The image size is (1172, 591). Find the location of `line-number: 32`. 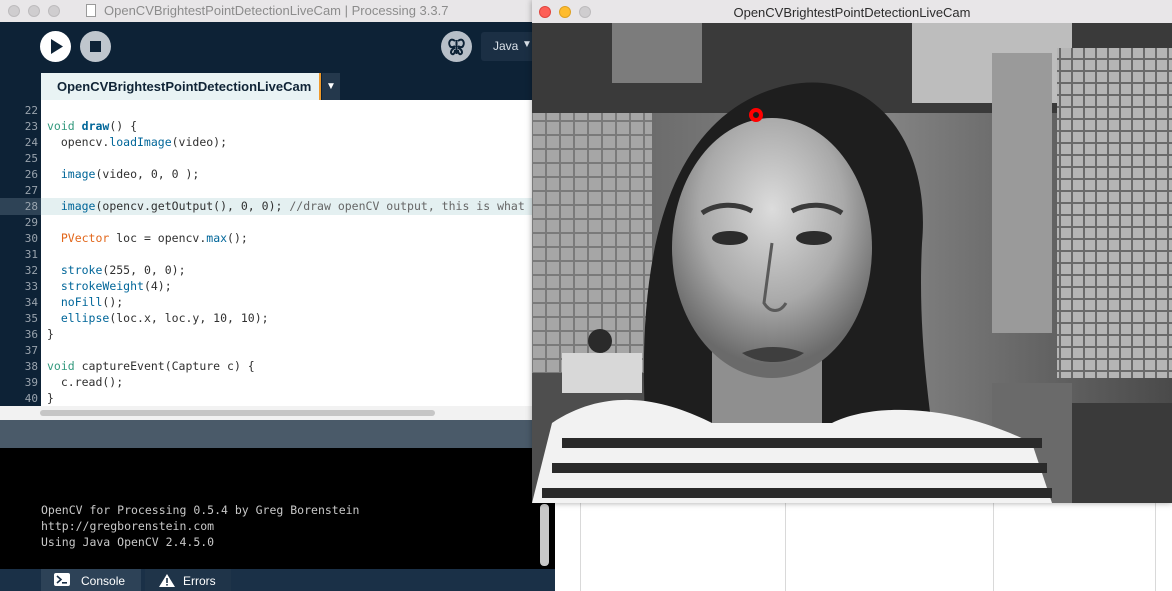

line-number: 32 is located at coordinates (31, 270).